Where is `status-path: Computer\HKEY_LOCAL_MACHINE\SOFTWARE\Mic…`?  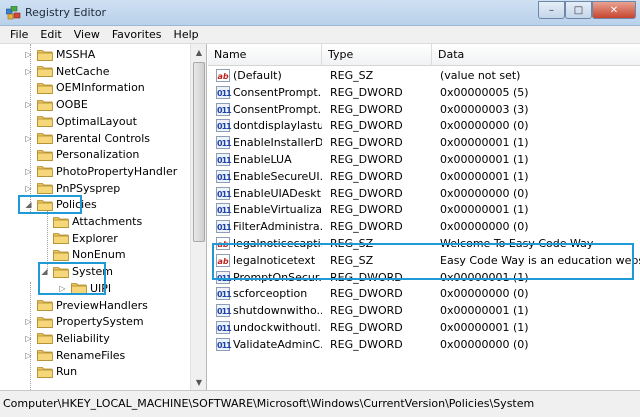
status-path: Computer\HKEY_LOCAL_MACHINE\SOFTWARE\Mic… is located at coordinates (269, 403).